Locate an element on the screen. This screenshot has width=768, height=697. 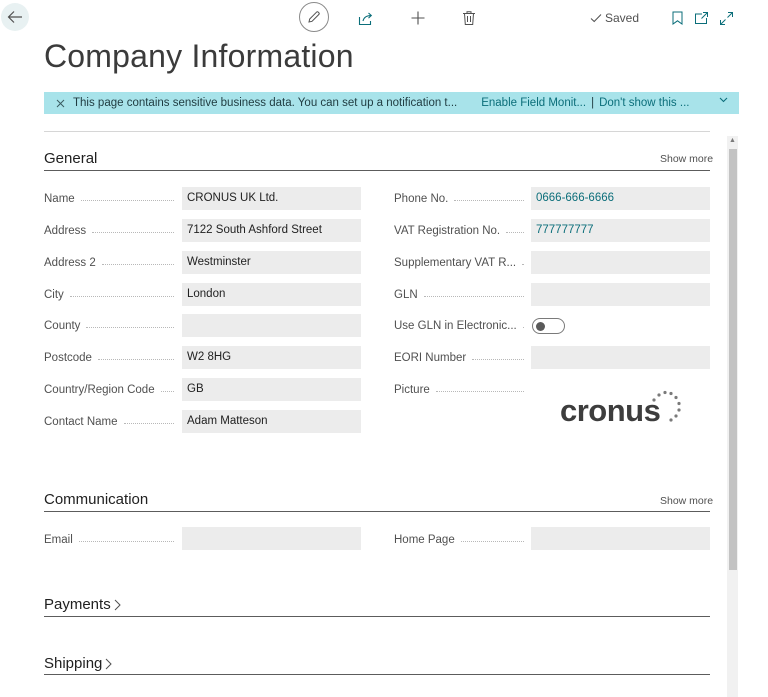
close-icon is located at coordinates (60, 103).